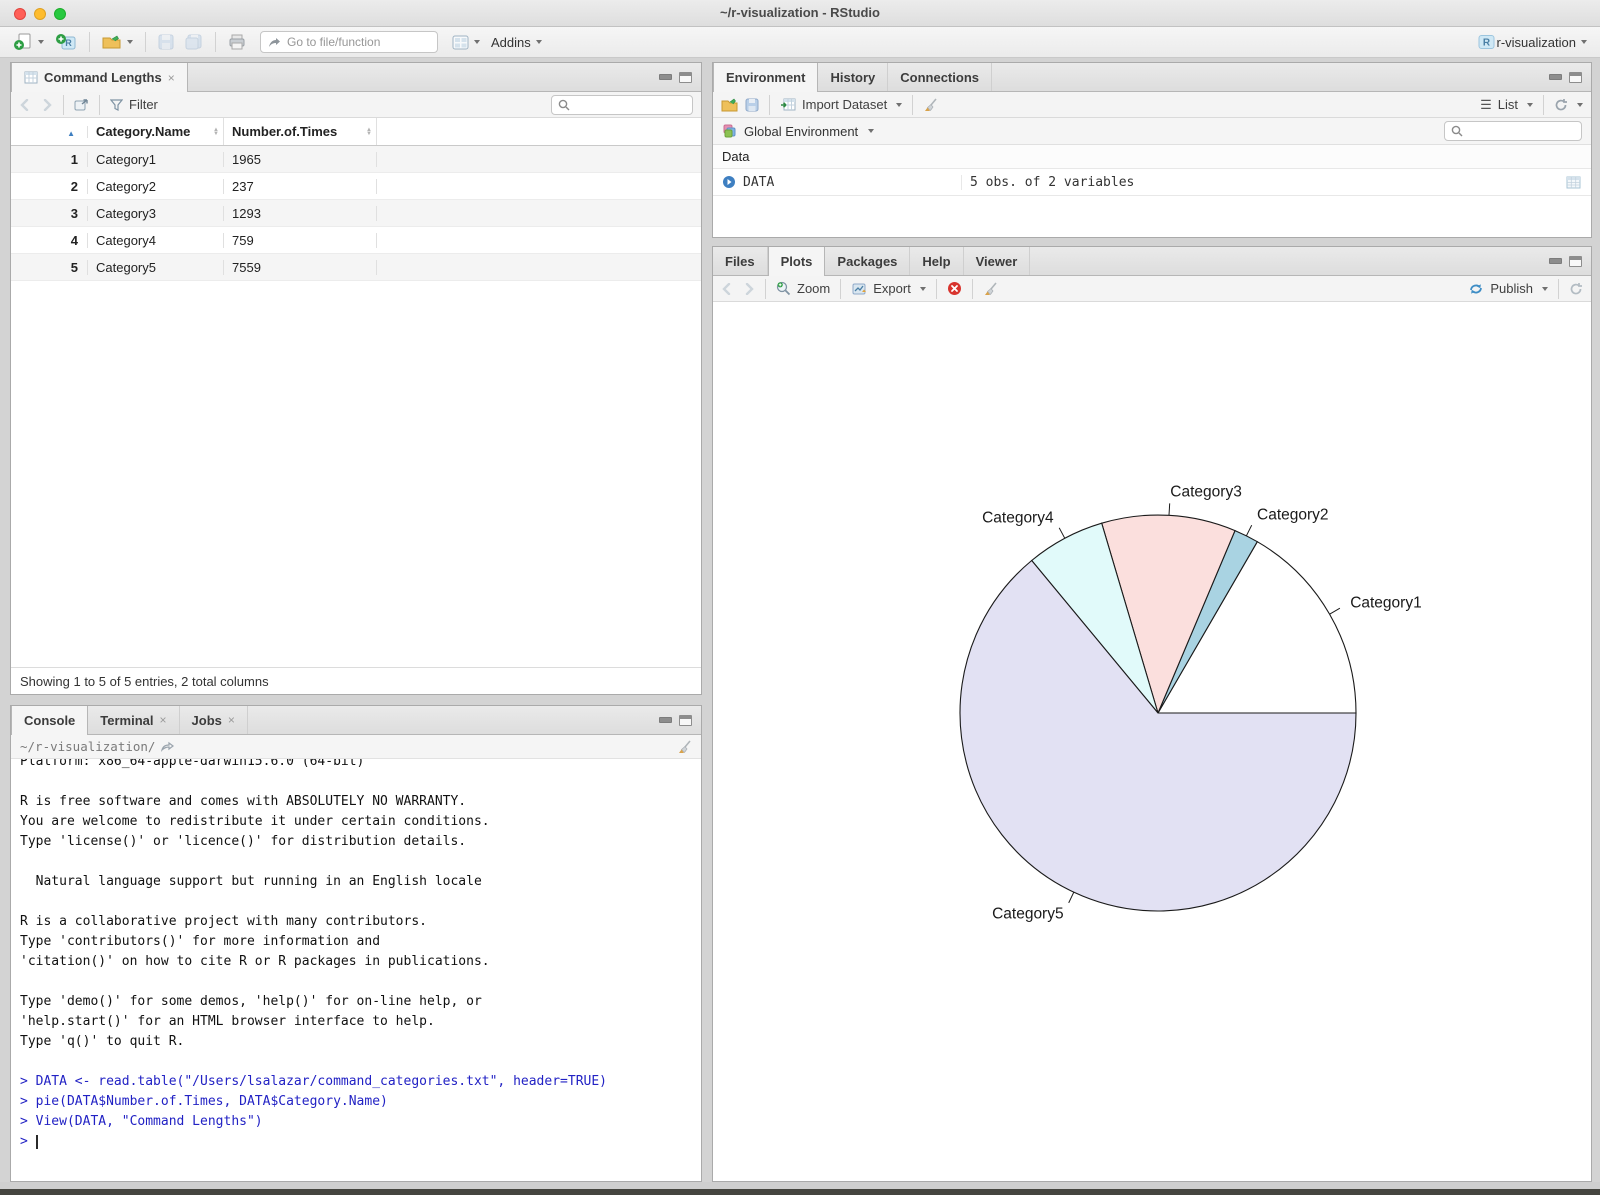  Describe the element at coordinates (300, 131) in the screenshot. I see `column-header-times: Number.of.Times ▲ ▼` at that location.